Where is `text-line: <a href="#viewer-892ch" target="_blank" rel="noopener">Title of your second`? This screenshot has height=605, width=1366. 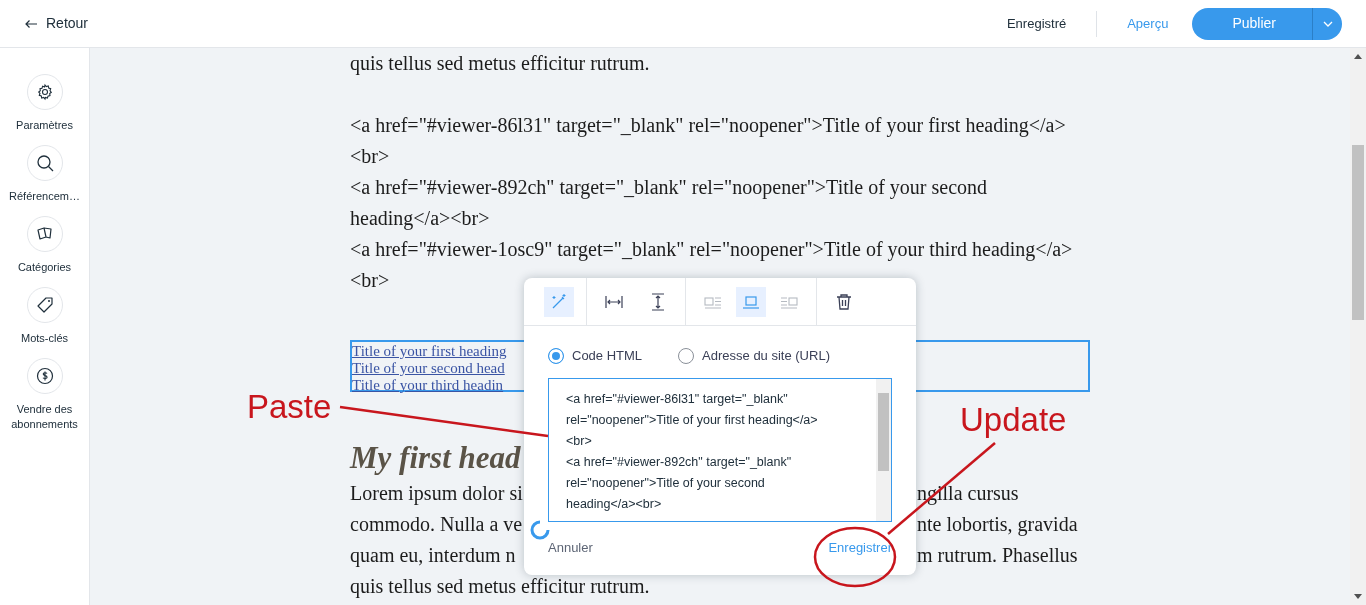 text-line: <a href="#viewer-892ch" target="_blank" rel="noopener">Title of your second is located at coordinates (669, 188).